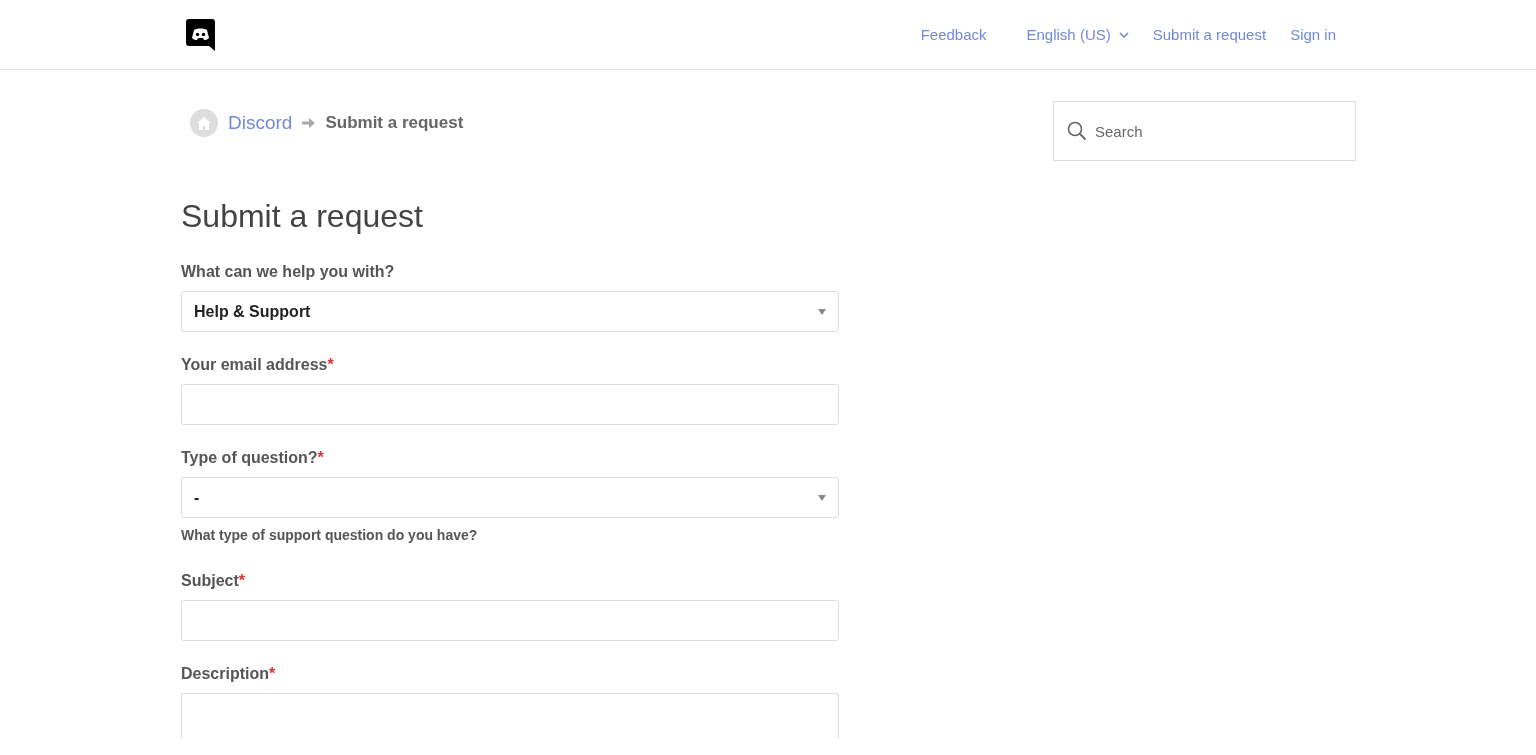  I want to click on field-label: Type of question?*, so click(253, 458).